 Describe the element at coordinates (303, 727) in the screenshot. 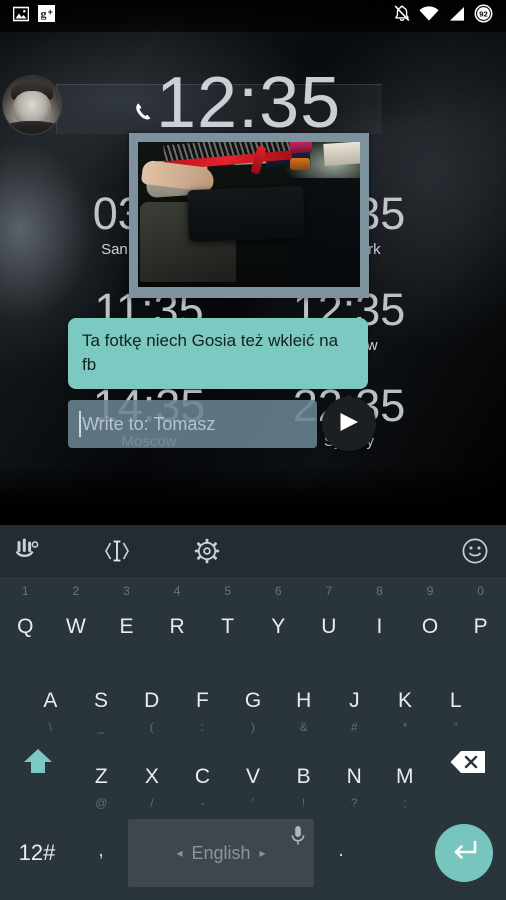

I see `key-alt-label: &` at that location.